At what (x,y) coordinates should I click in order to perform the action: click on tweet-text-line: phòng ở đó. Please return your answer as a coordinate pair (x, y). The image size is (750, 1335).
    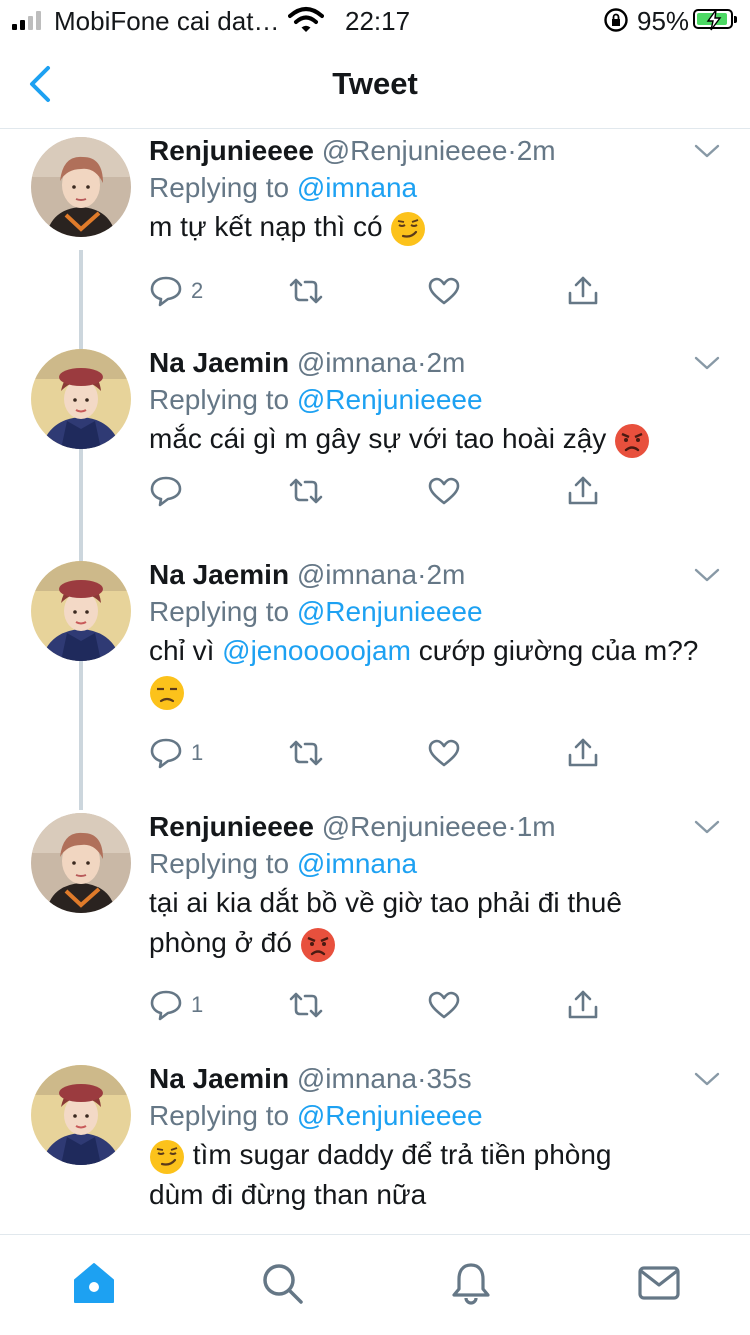
    Looking at the image, I should click on (434, 943).